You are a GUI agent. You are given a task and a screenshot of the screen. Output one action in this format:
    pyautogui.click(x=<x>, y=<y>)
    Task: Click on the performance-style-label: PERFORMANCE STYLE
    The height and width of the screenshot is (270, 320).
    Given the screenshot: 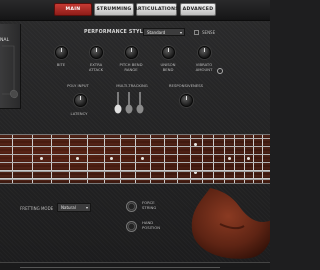 What is the action you would take?
    pyautogui.click(x=115, y=32)
    